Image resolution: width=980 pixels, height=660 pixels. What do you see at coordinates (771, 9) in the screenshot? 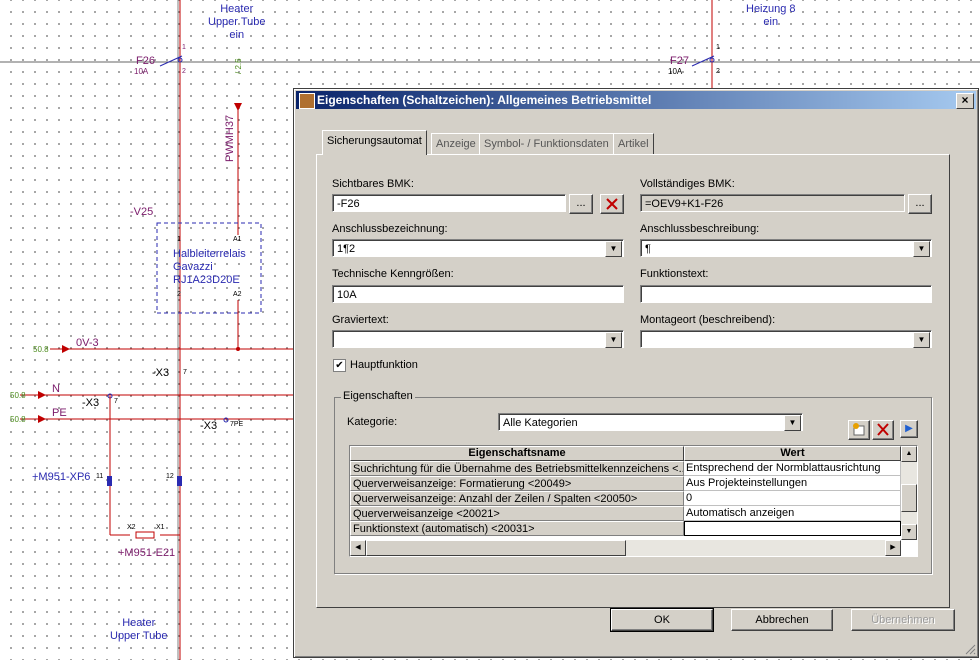
I see `heizung-top-line1: Heizung 8` at bounding box center [771, 9].